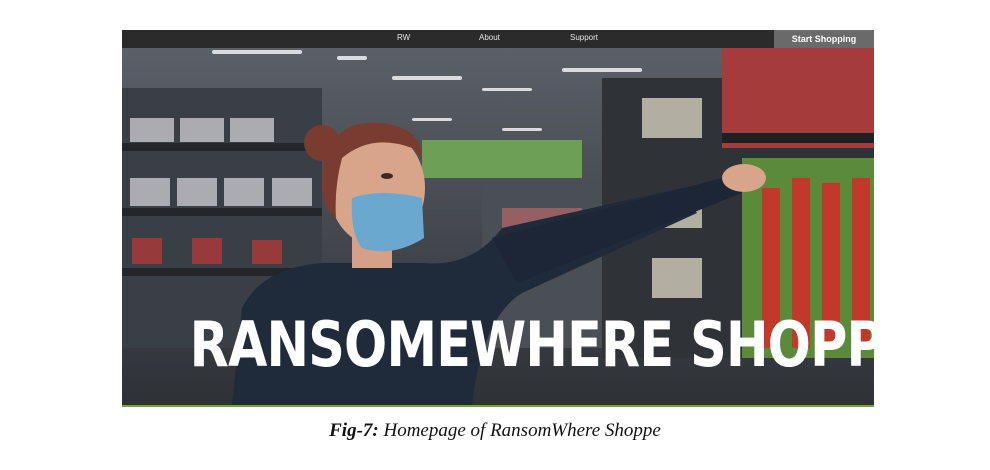 This screenshot has height=470, width=990. I want to click on figure-caption: Fig-7: Homepage of RansomWhere Shoppe, so click(495, 431).